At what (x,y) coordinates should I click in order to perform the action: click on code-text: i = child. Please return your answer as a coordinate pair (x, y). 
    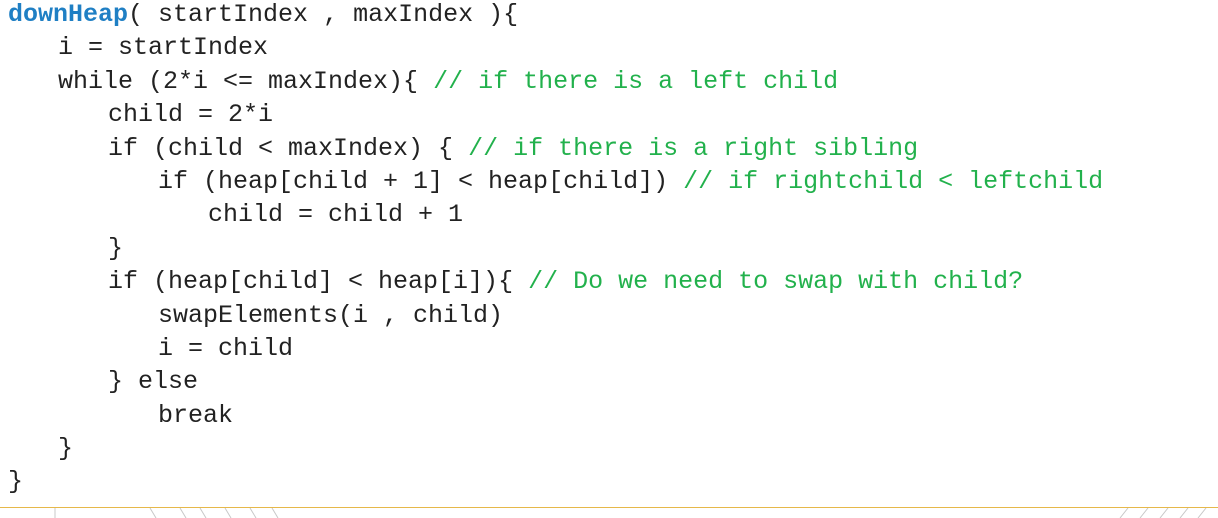
    Looking at the image, I should click on (226, 348).